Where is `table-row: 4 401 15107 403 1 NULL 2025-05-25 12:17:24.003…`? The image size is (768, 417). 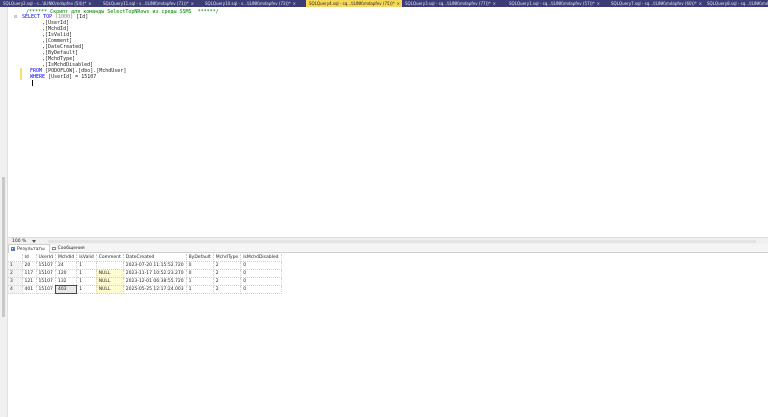 table-row: 4 401 15107 403 1 NULL 2025-05-25 12:17:24.003… is located at coordinates (145, 289).